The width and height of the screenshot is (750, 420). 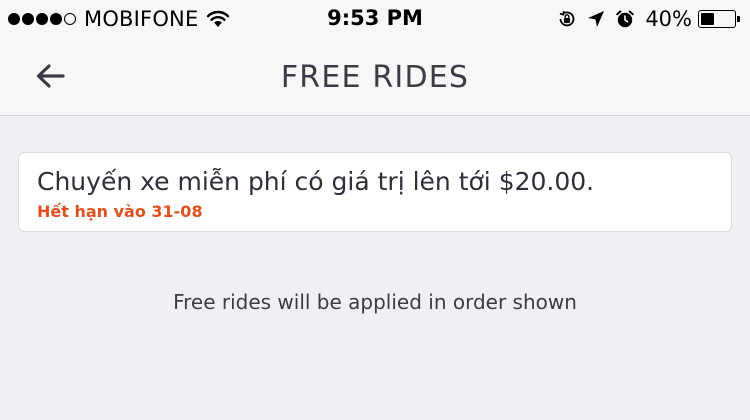 I want to click on page-title: FREE RIDES, so click(x=375, y=77).